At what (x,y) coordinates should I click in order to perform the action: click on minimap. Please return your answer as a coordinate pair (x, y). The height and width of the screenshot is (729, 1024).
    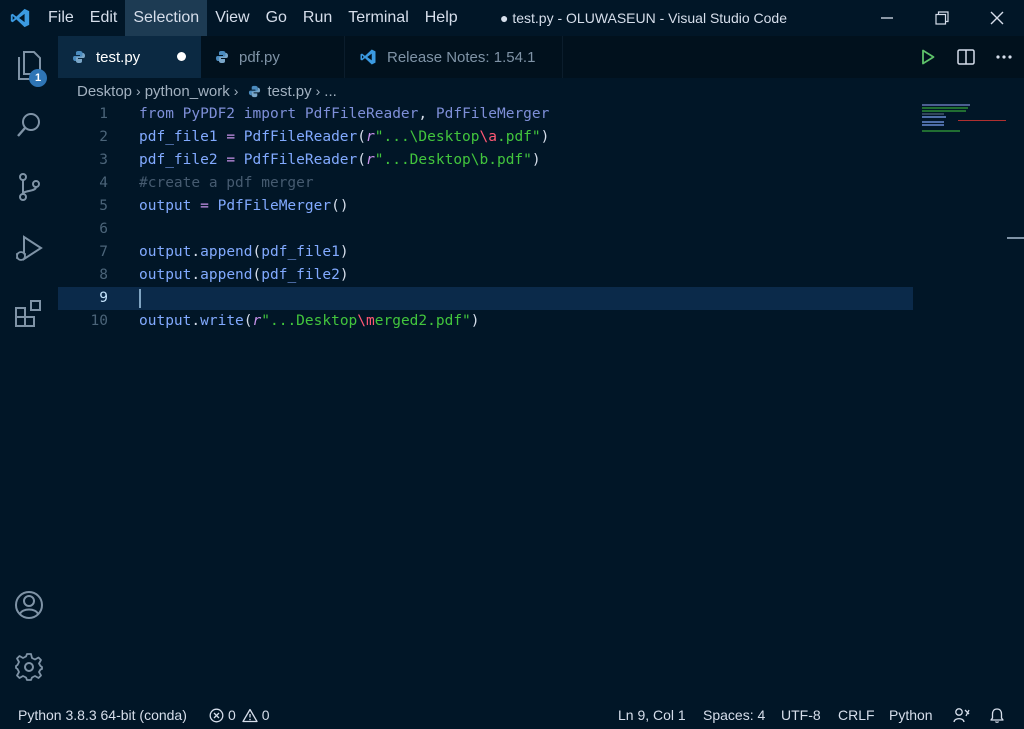
    Looking at the image, I should click on (965, 118).